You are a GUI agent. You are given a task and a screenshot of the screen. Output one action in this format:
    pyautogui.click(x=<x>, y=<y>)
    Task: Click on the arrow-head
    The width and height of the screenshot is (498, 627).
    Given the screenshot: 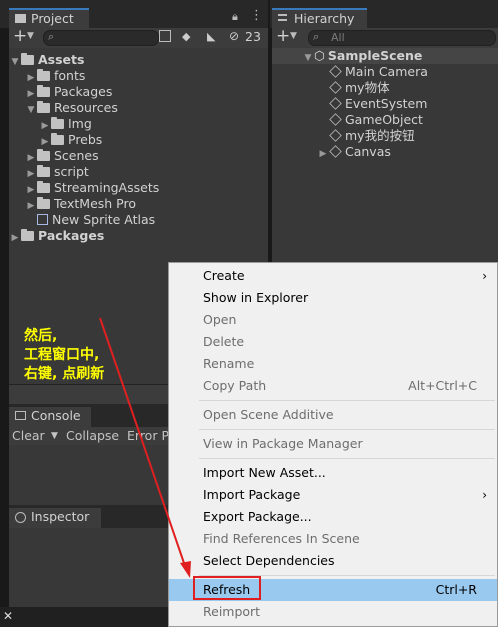 What is the action you would take?
    pyautogui.click(x=185, y=569)
    